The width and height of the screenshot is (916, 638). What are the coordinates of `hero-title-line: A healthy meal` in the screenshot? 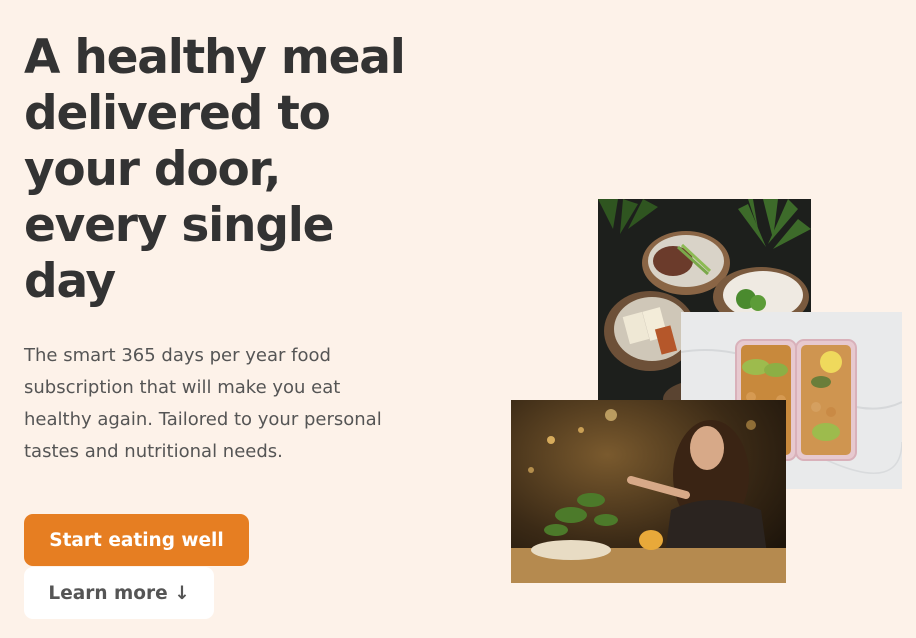 It's located at (215, 57).